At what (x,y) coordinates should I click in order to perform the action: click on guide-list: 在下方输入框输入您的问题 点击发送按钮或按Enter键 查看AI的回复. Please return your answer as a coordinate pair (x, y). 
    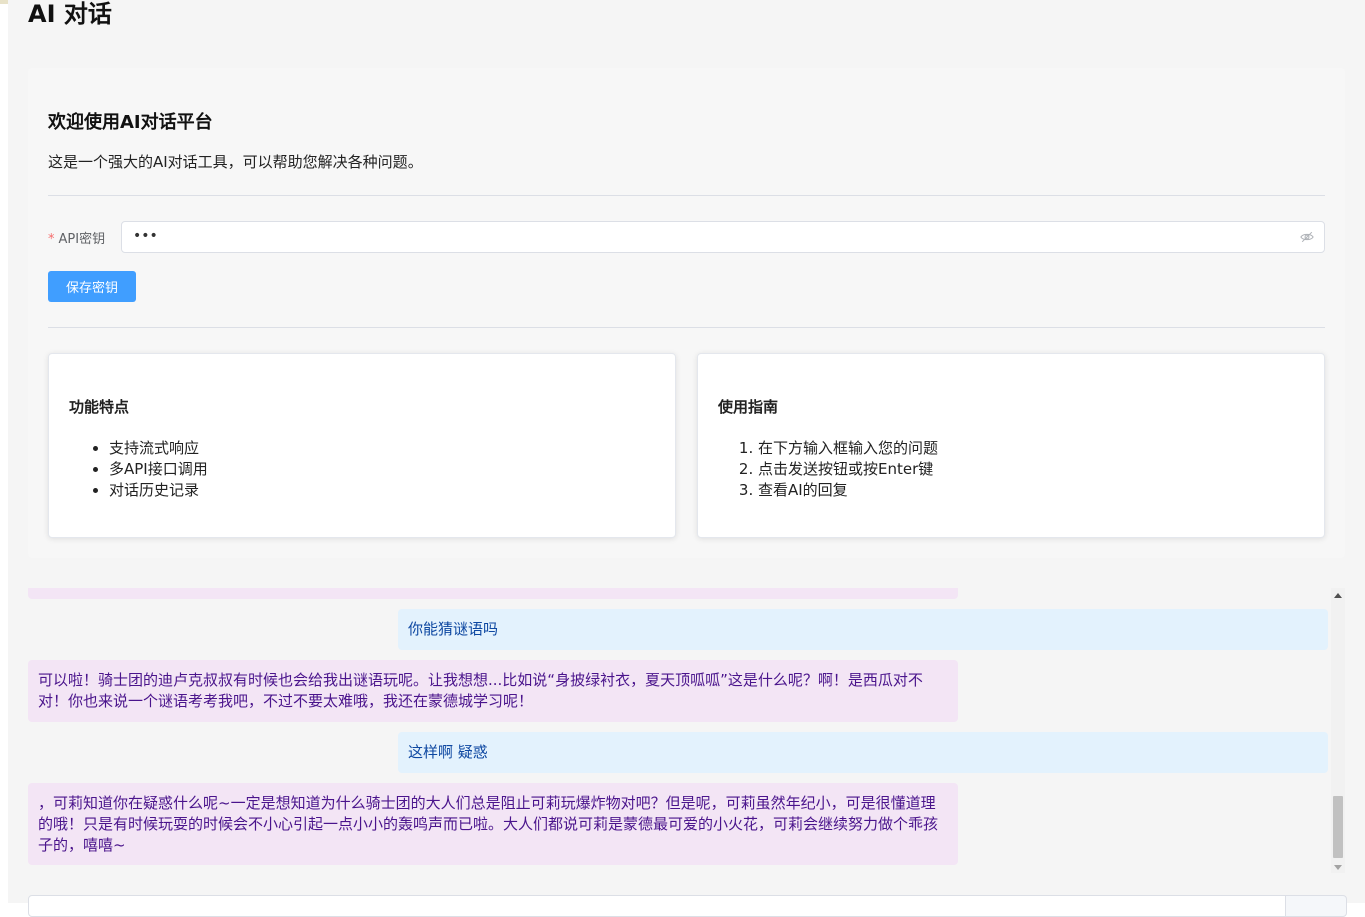
    Looking at the image, I should click on (828, 469).